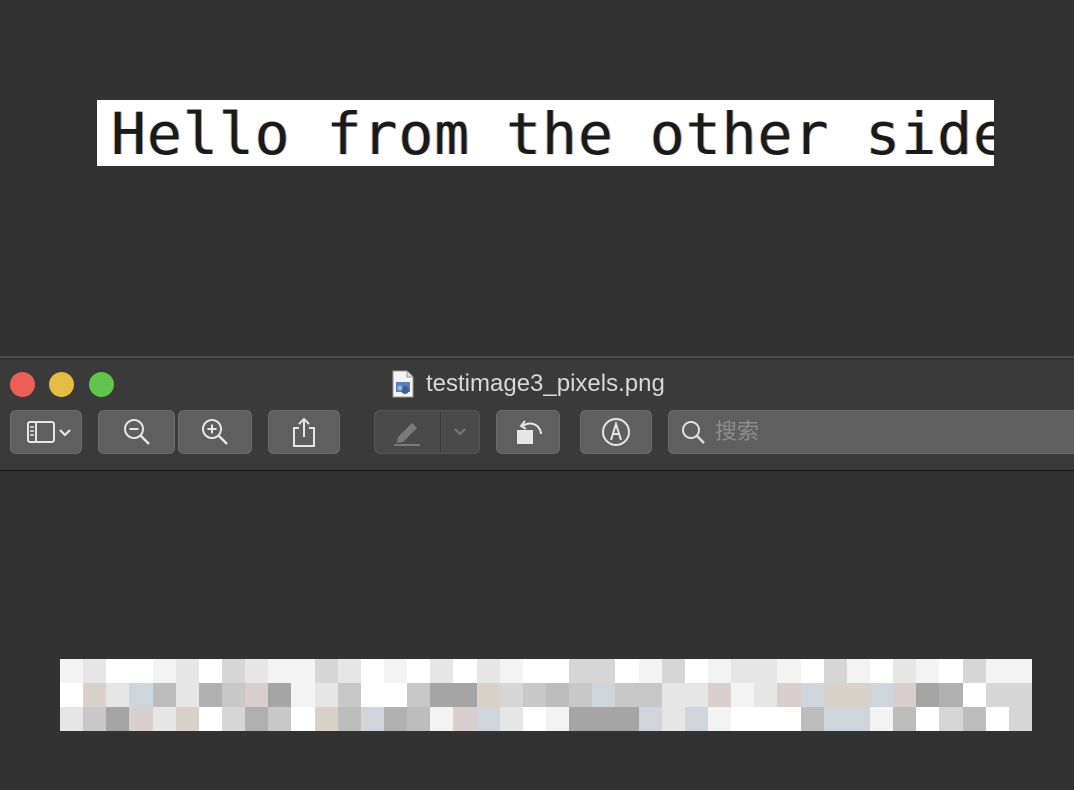 Image resolution: width=1074 pixels, height=790 pixels. I want to click on image-text: Hello from the other side, so click(552, 133).